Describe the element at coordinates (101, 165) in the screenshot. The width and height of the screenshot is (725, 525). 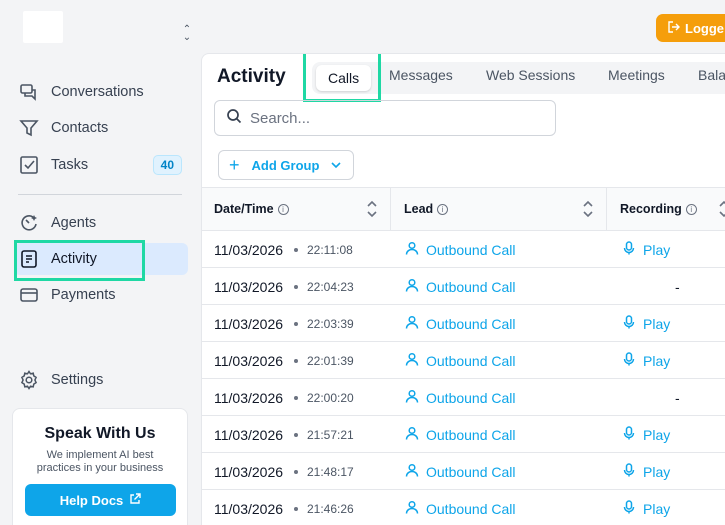
I see `sidebar-item-tasks: Tasks 40` at that location.